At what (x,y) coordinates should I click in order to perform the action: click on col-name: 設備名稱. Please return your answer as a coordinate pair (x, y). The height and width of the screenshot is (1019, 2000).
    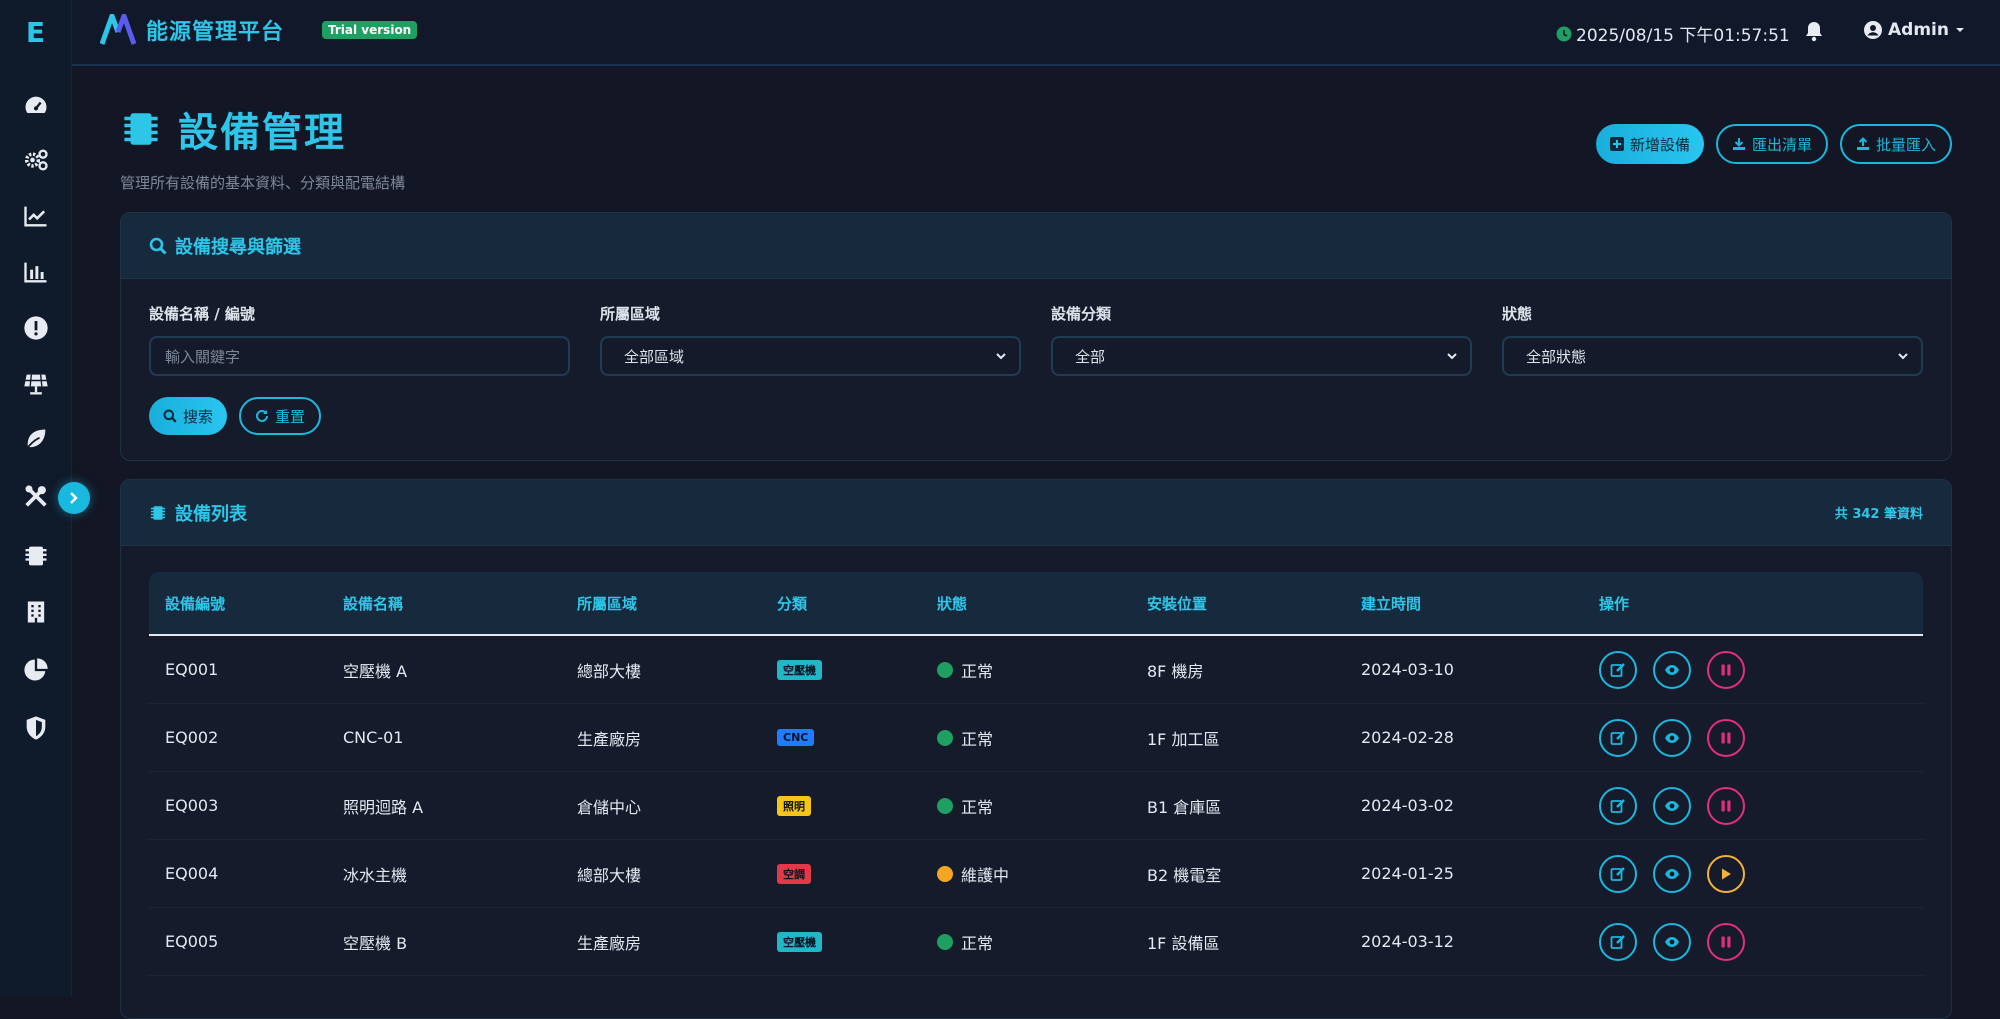
    Looking at the image, I should click on (460, 603).